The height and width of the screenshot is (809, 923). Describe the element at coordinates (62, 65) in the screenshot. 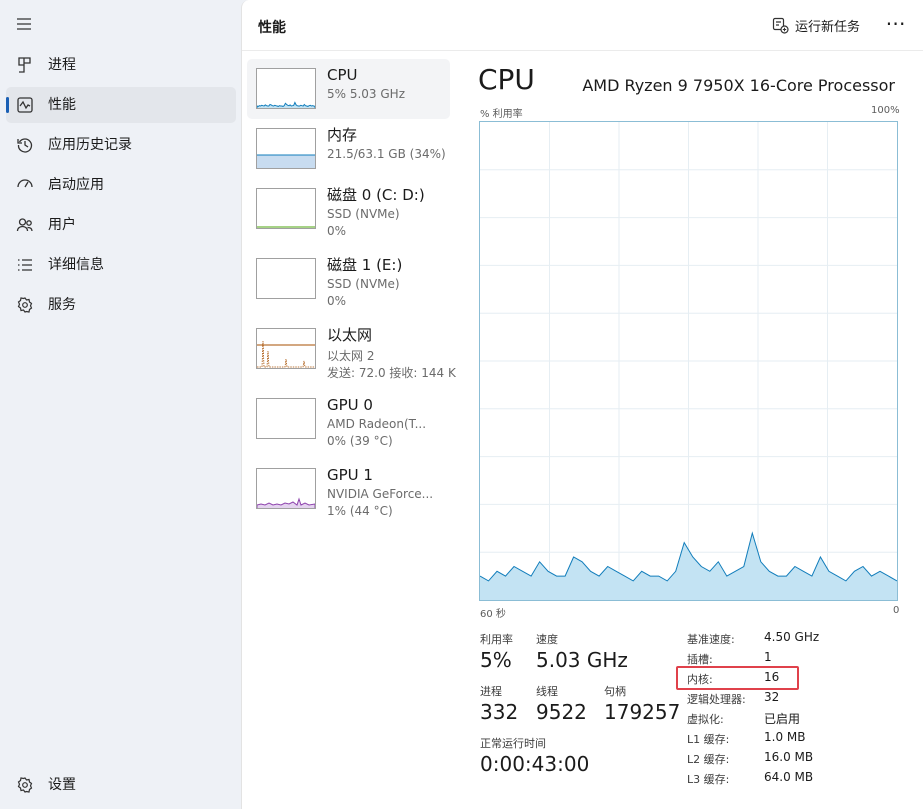

I see `nav-item-label: 进程` at that location.